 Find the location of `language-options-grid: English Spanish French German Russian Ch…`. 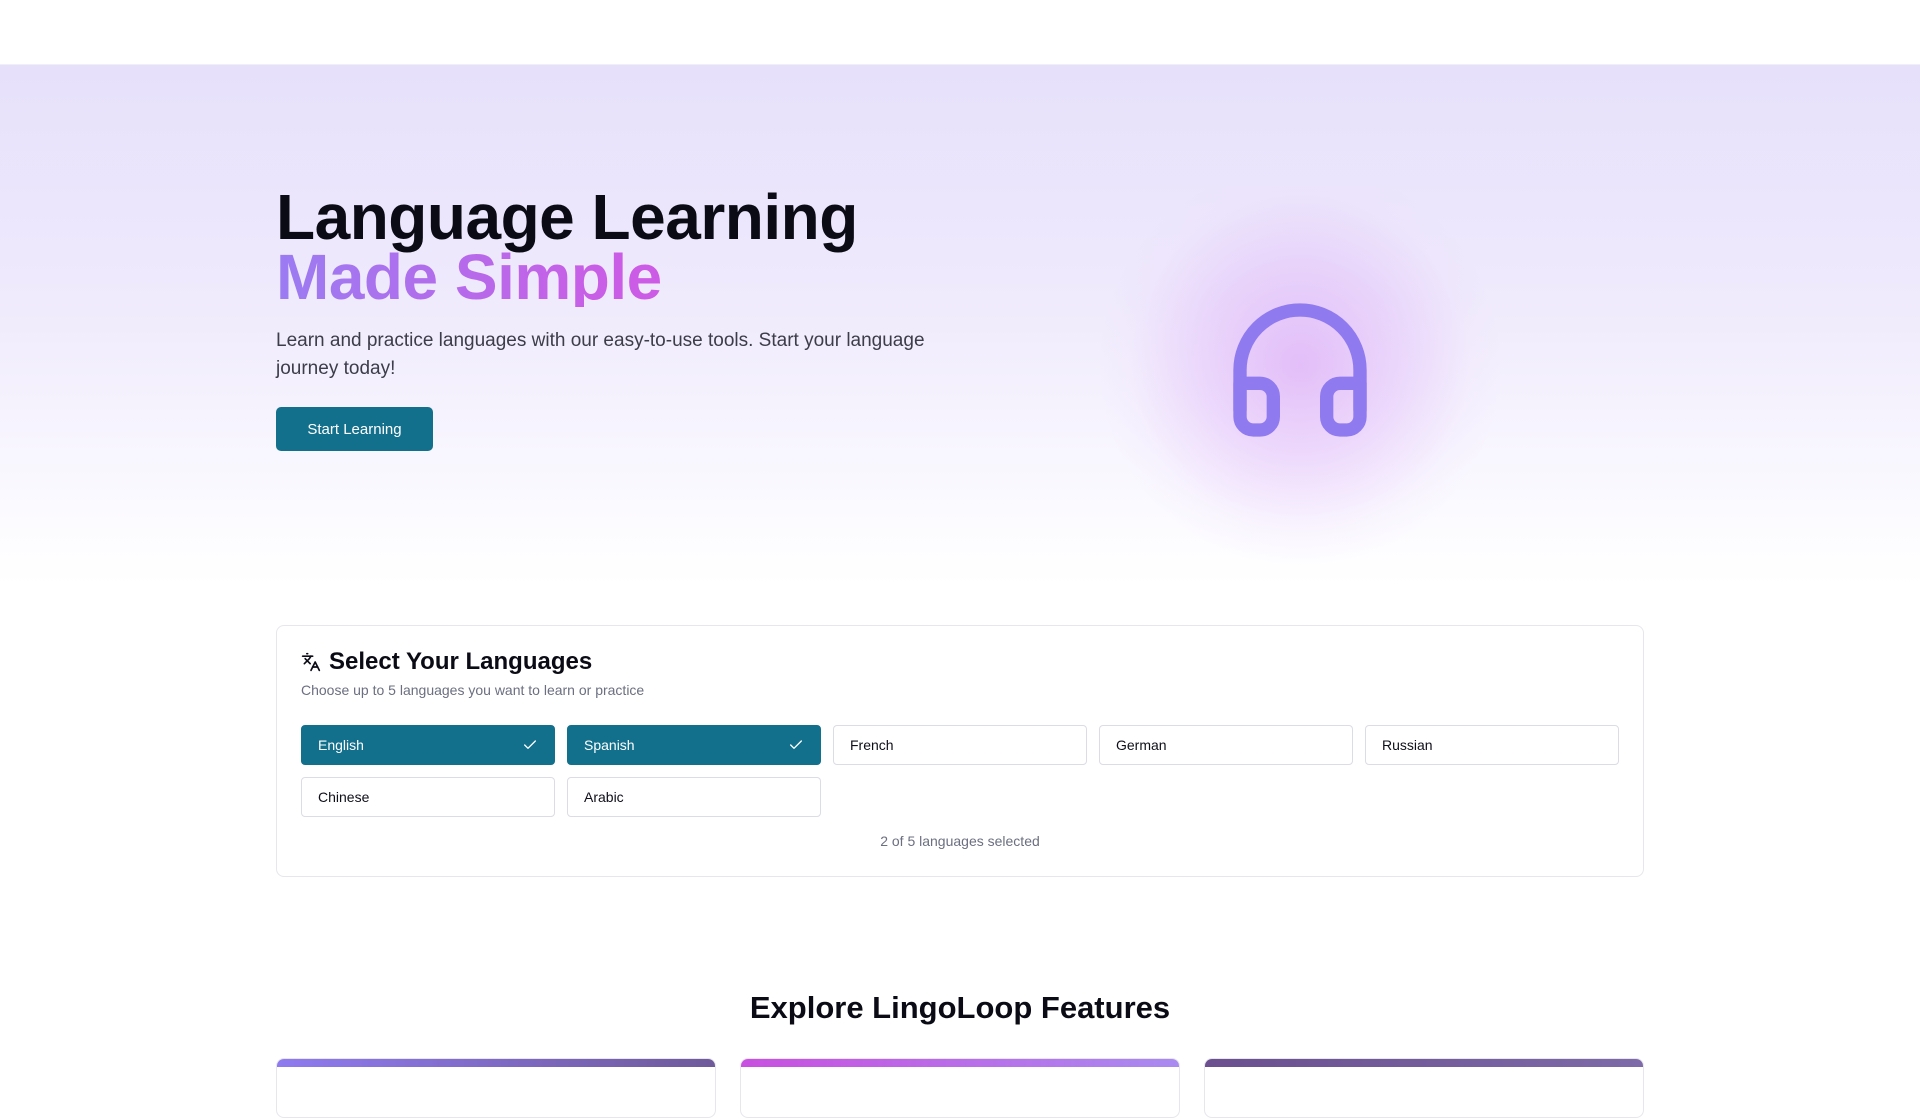

language-options-grid: English Spanish French German Russian Ch… is located at coordinates (960, 771).